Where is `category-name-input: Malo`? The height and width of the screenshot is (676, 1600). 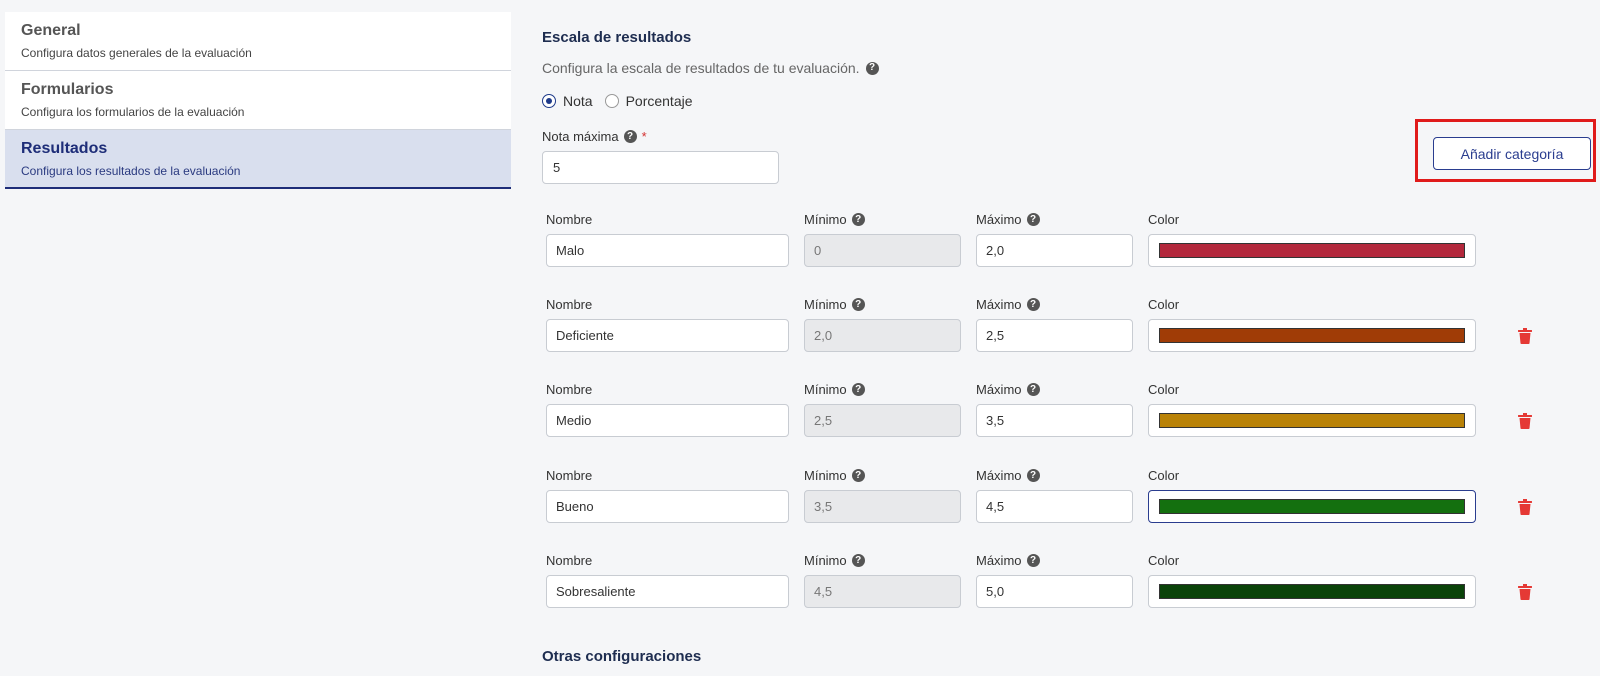
category-name-input: Malo is located at coordinates (667, 250).